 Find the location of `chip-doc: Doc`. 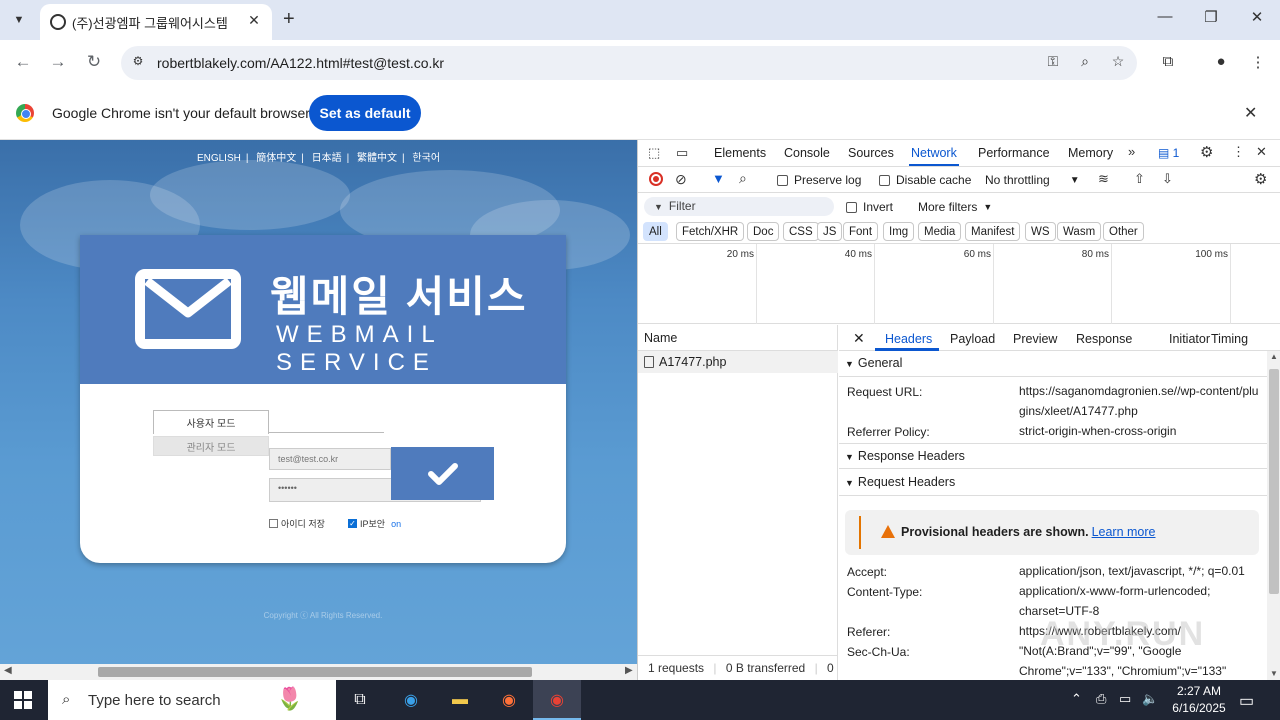

chip-doc: Doc is located at coordinates (763, 231).